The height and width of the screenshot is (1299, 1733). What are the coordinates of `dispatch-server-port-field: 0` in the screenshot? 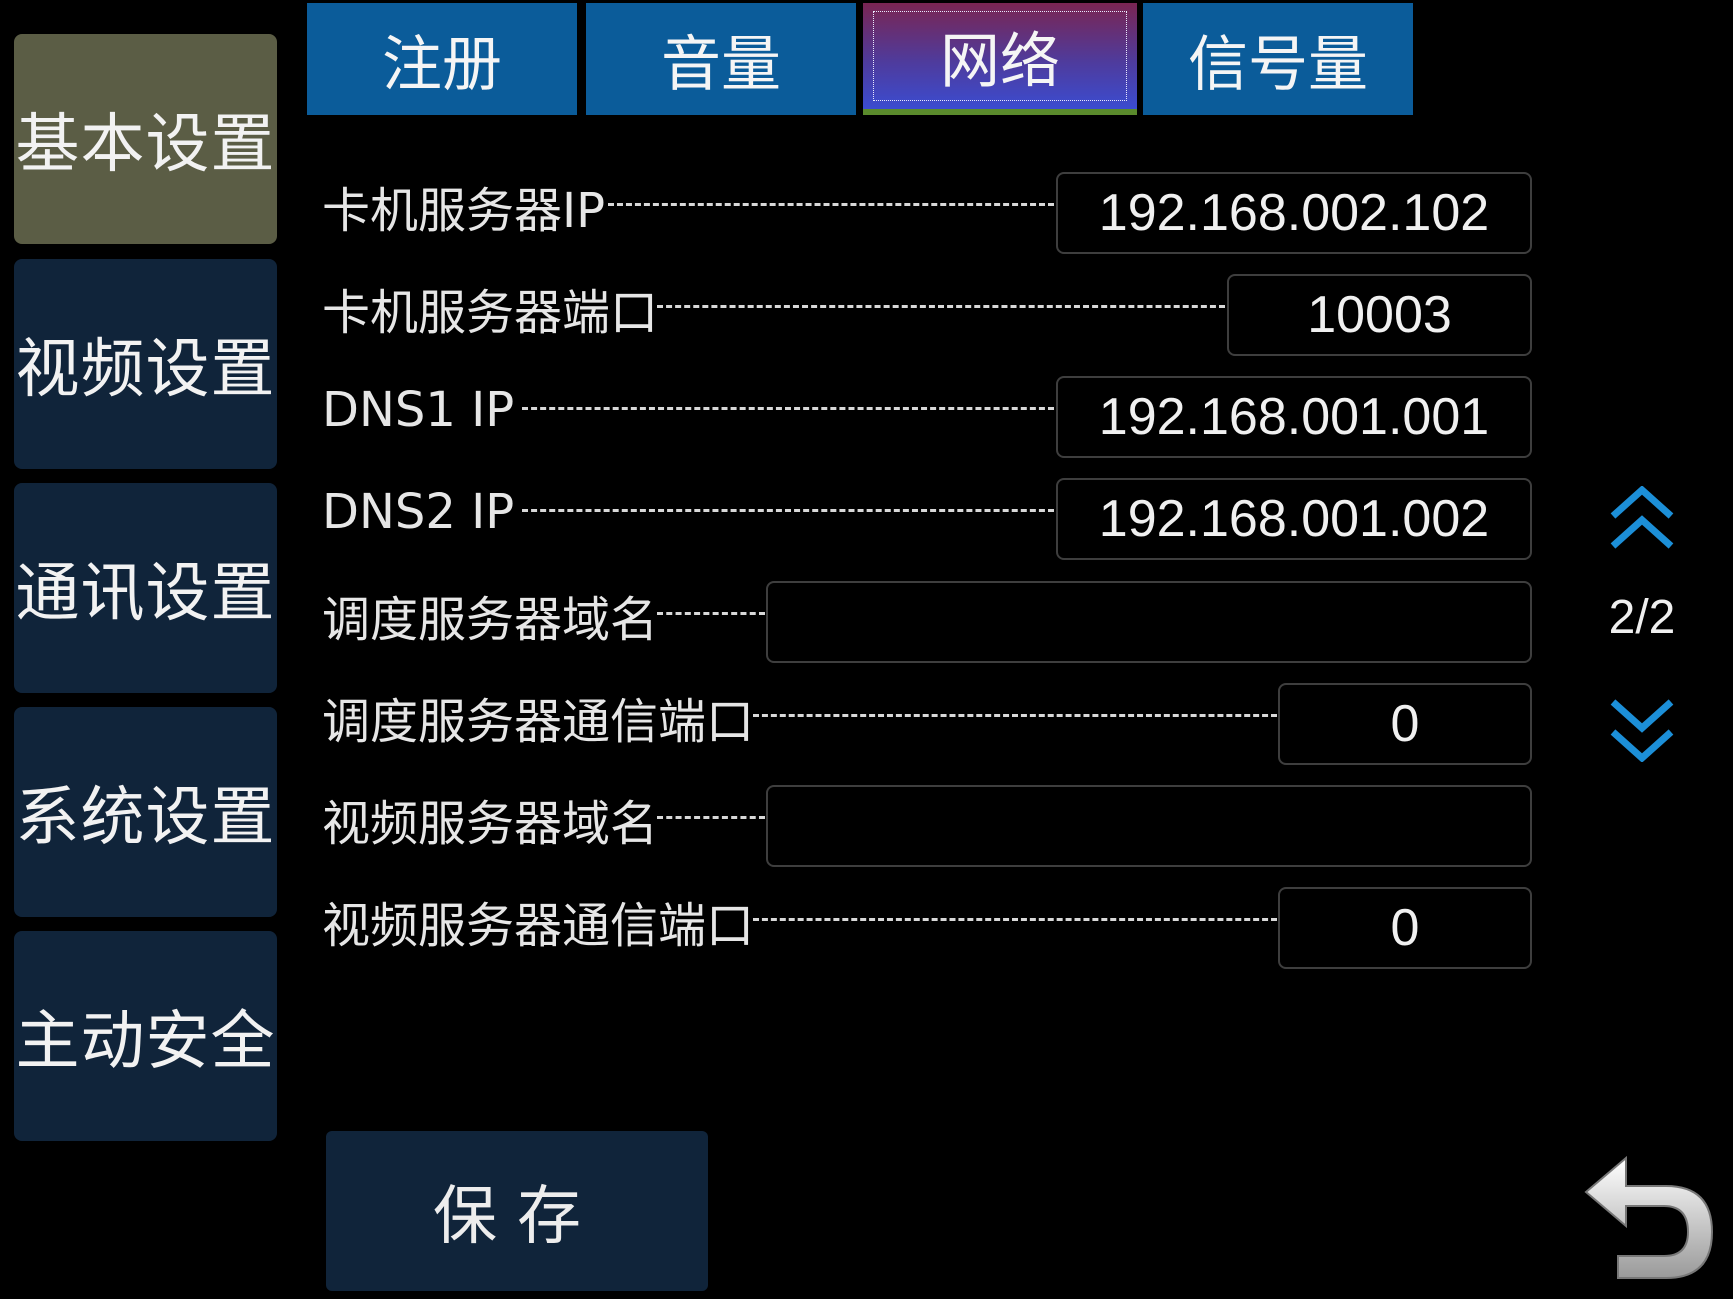 It's located at (1405, 724).